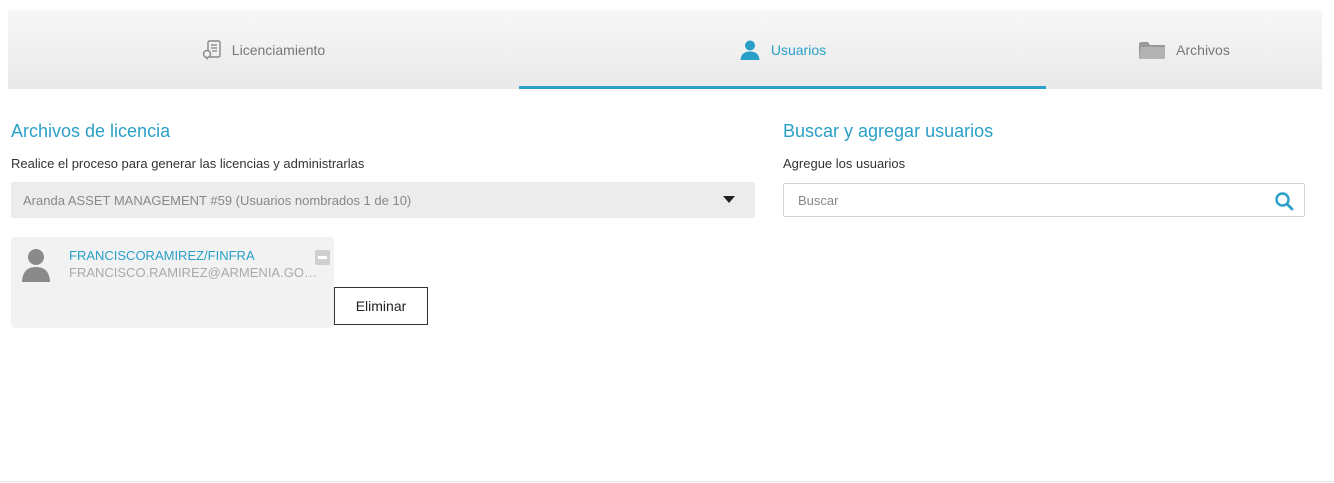 This screenshot has height=483, width=1334. Describe the element at coordinates (729, 199) in the screenshot. I see `chevron-down-icon` at that location.